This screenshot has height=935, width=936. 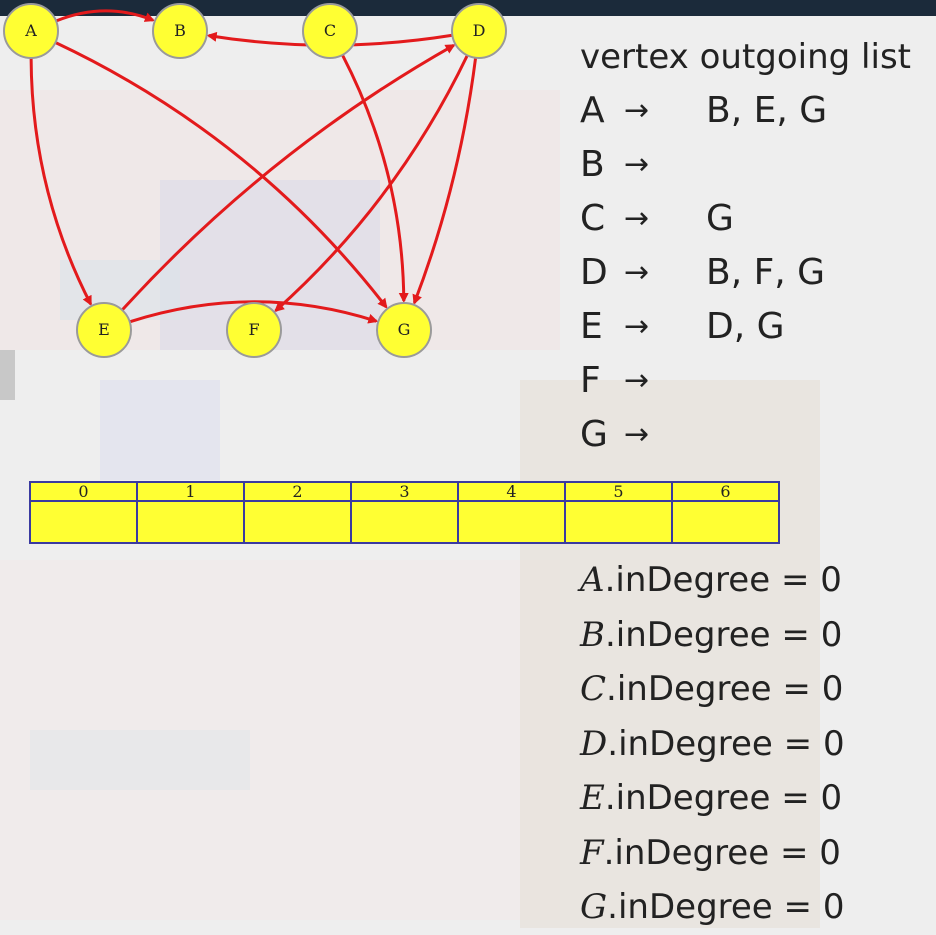 I want to click on indegree-row-c: C.inDegree = 0, so click(x=712, y=689).